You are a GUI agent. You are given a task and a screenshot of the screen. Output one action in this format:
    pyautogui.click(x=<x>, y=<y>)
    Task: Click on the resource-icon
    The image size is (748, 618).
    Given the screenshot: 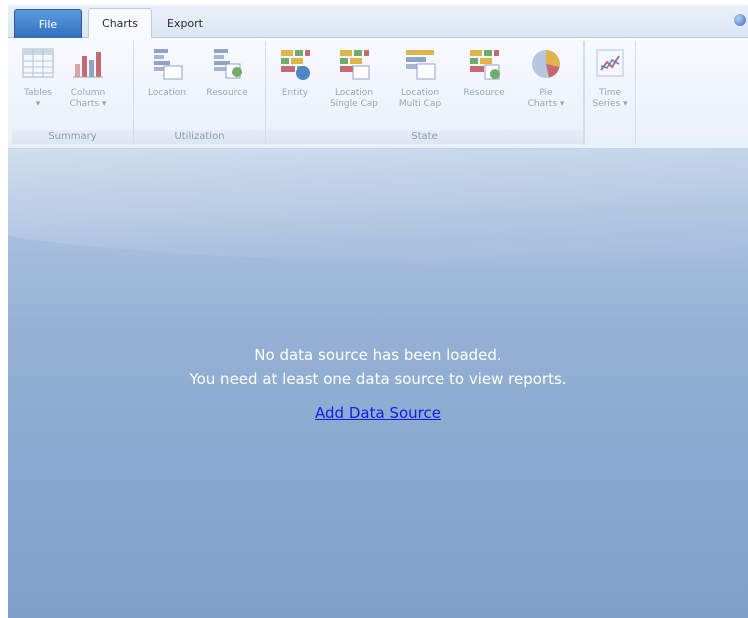 What is the action you would take?
    pyautogui.click(x=228, y=64)
    